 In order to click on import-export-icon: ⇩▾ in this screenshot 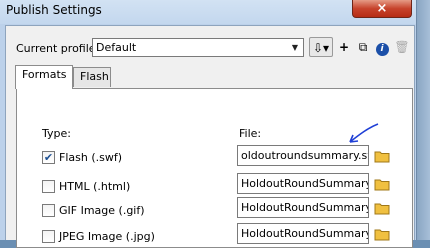, I will do `click(321, 48)`.